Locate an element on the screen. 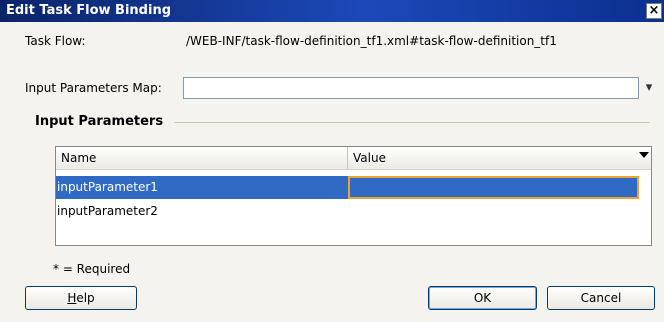  dialog-title: Edit Task Flow Binding is located at coordinates (89, 10).